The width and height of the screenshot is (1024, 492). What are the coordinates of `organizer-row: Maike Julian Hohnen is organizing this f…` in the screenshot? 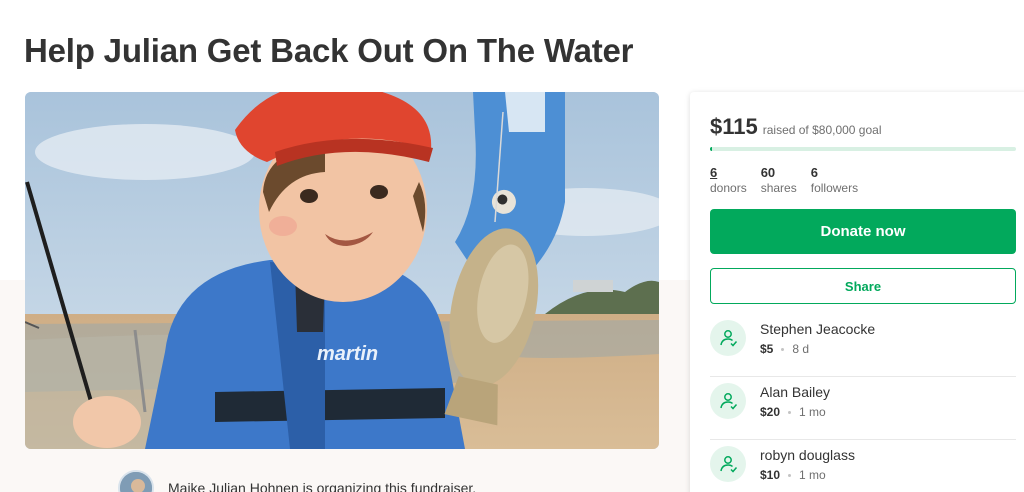 It's located at (297, 481).